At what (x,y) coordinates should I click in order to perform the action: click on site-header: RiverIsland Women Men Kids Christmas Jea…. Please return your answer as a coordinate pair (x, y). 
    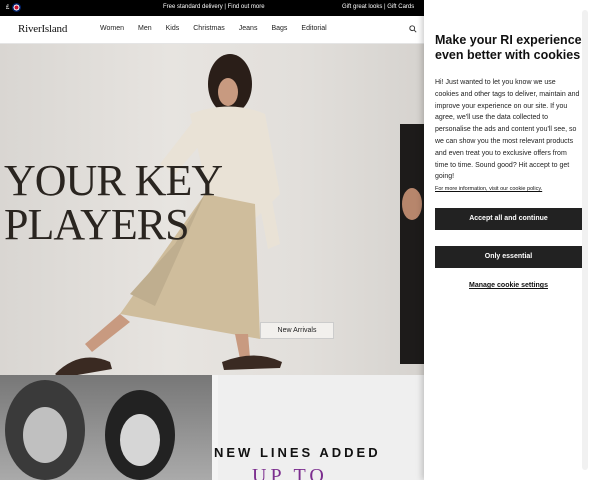
    Looking at the image, I should click on (212, 30).